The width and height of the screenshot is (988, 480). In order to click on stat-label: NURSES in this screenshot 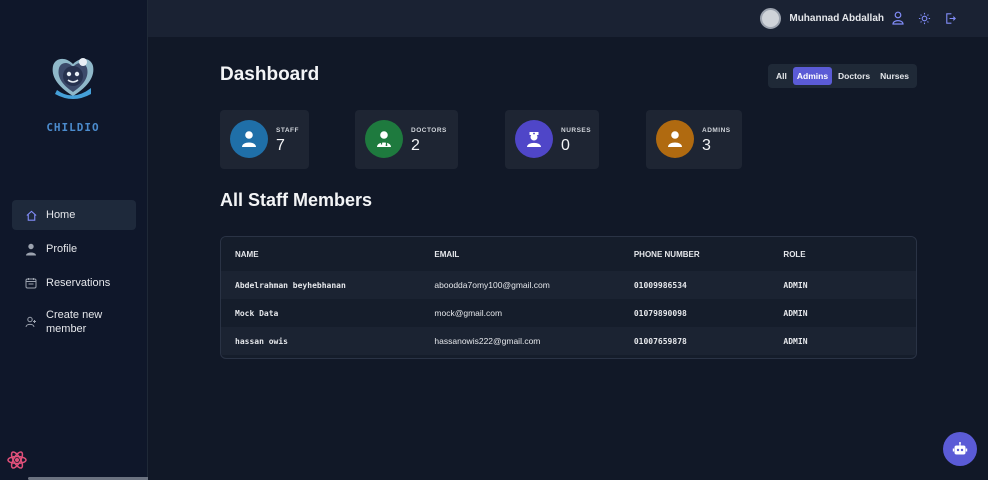, I will do `click(576, 130)`.